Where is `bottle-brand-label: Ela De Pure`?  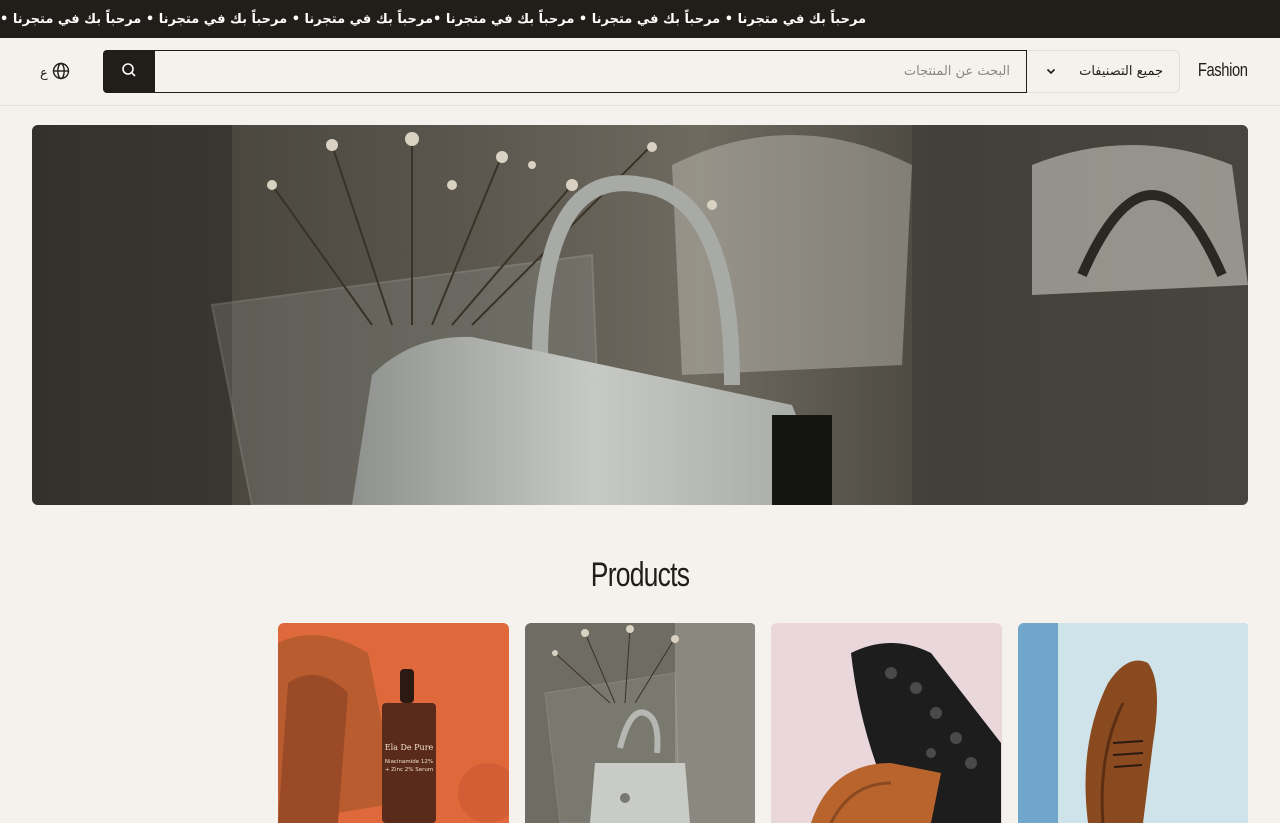 bottle-brand-label: Ela De Pure is located at coordinates (409, 747).